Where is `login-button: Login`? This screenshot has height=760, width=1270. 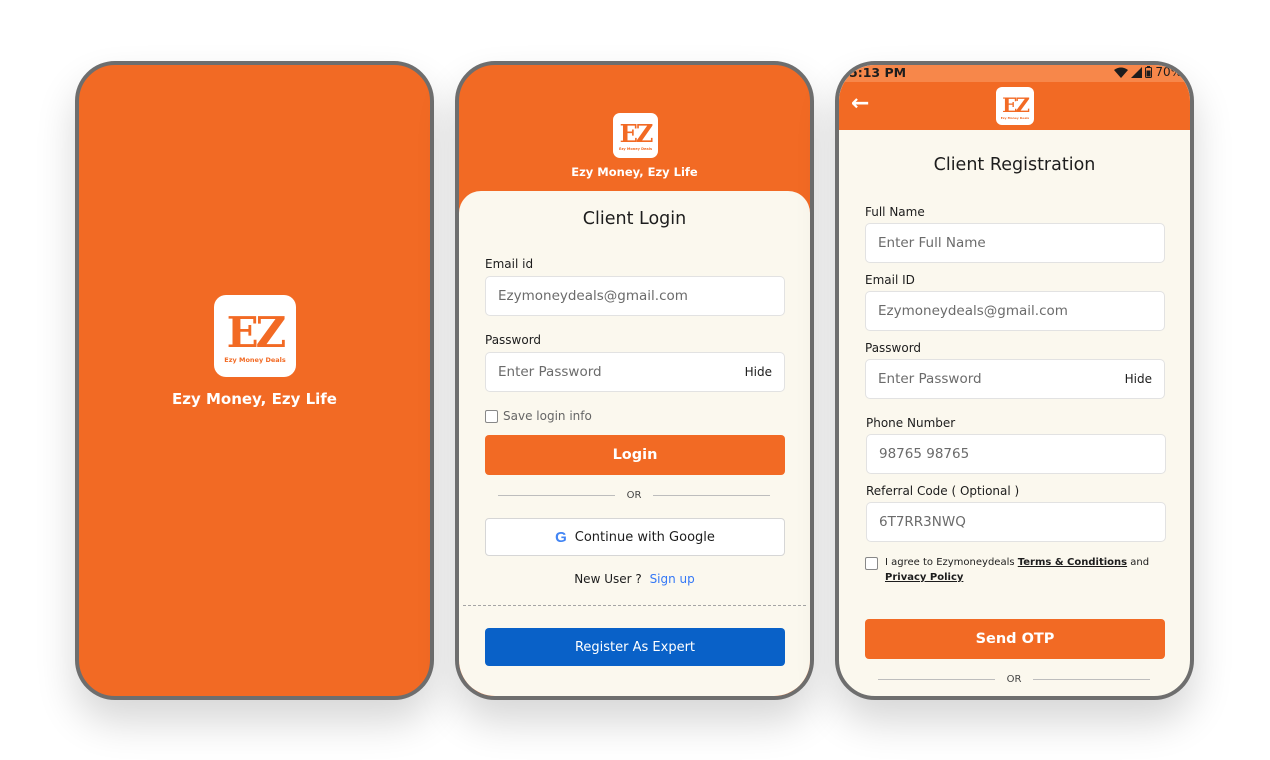 login-button: Login is located at coordinates (635, 455).